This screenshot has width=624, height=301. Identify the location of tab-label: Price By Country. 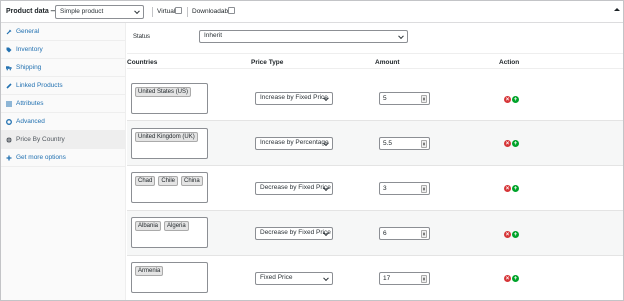
(40, 139).